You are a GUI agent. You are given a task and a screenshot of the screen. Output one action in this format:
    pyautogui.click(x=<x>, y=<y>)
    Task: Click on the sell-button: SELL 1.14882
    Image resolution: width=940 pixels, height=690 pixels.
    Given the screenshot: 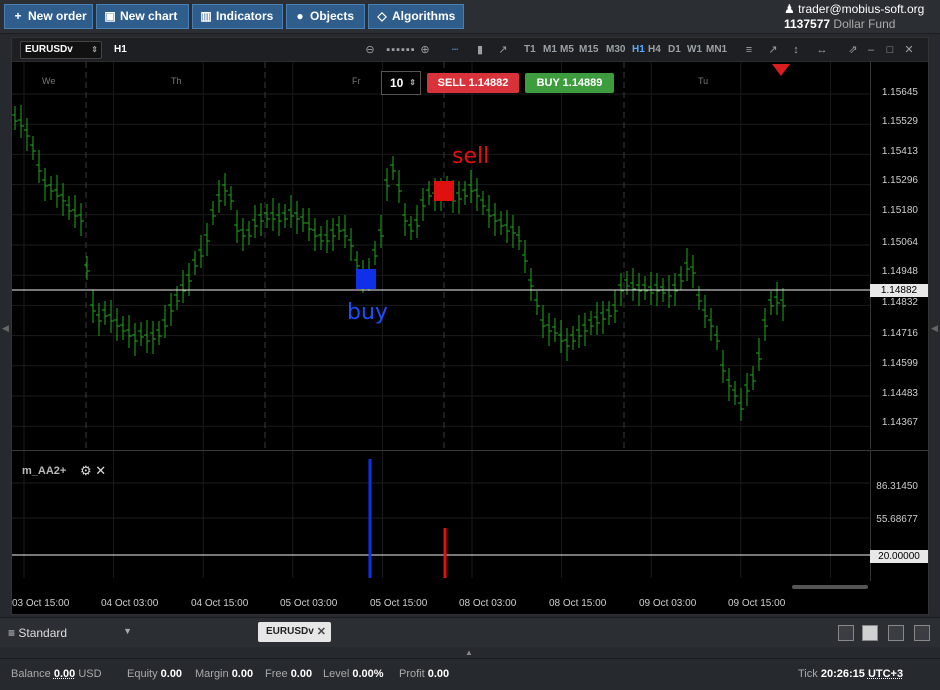 What is the action you would take?
    pyautogui.click(x=473, y=83)
    